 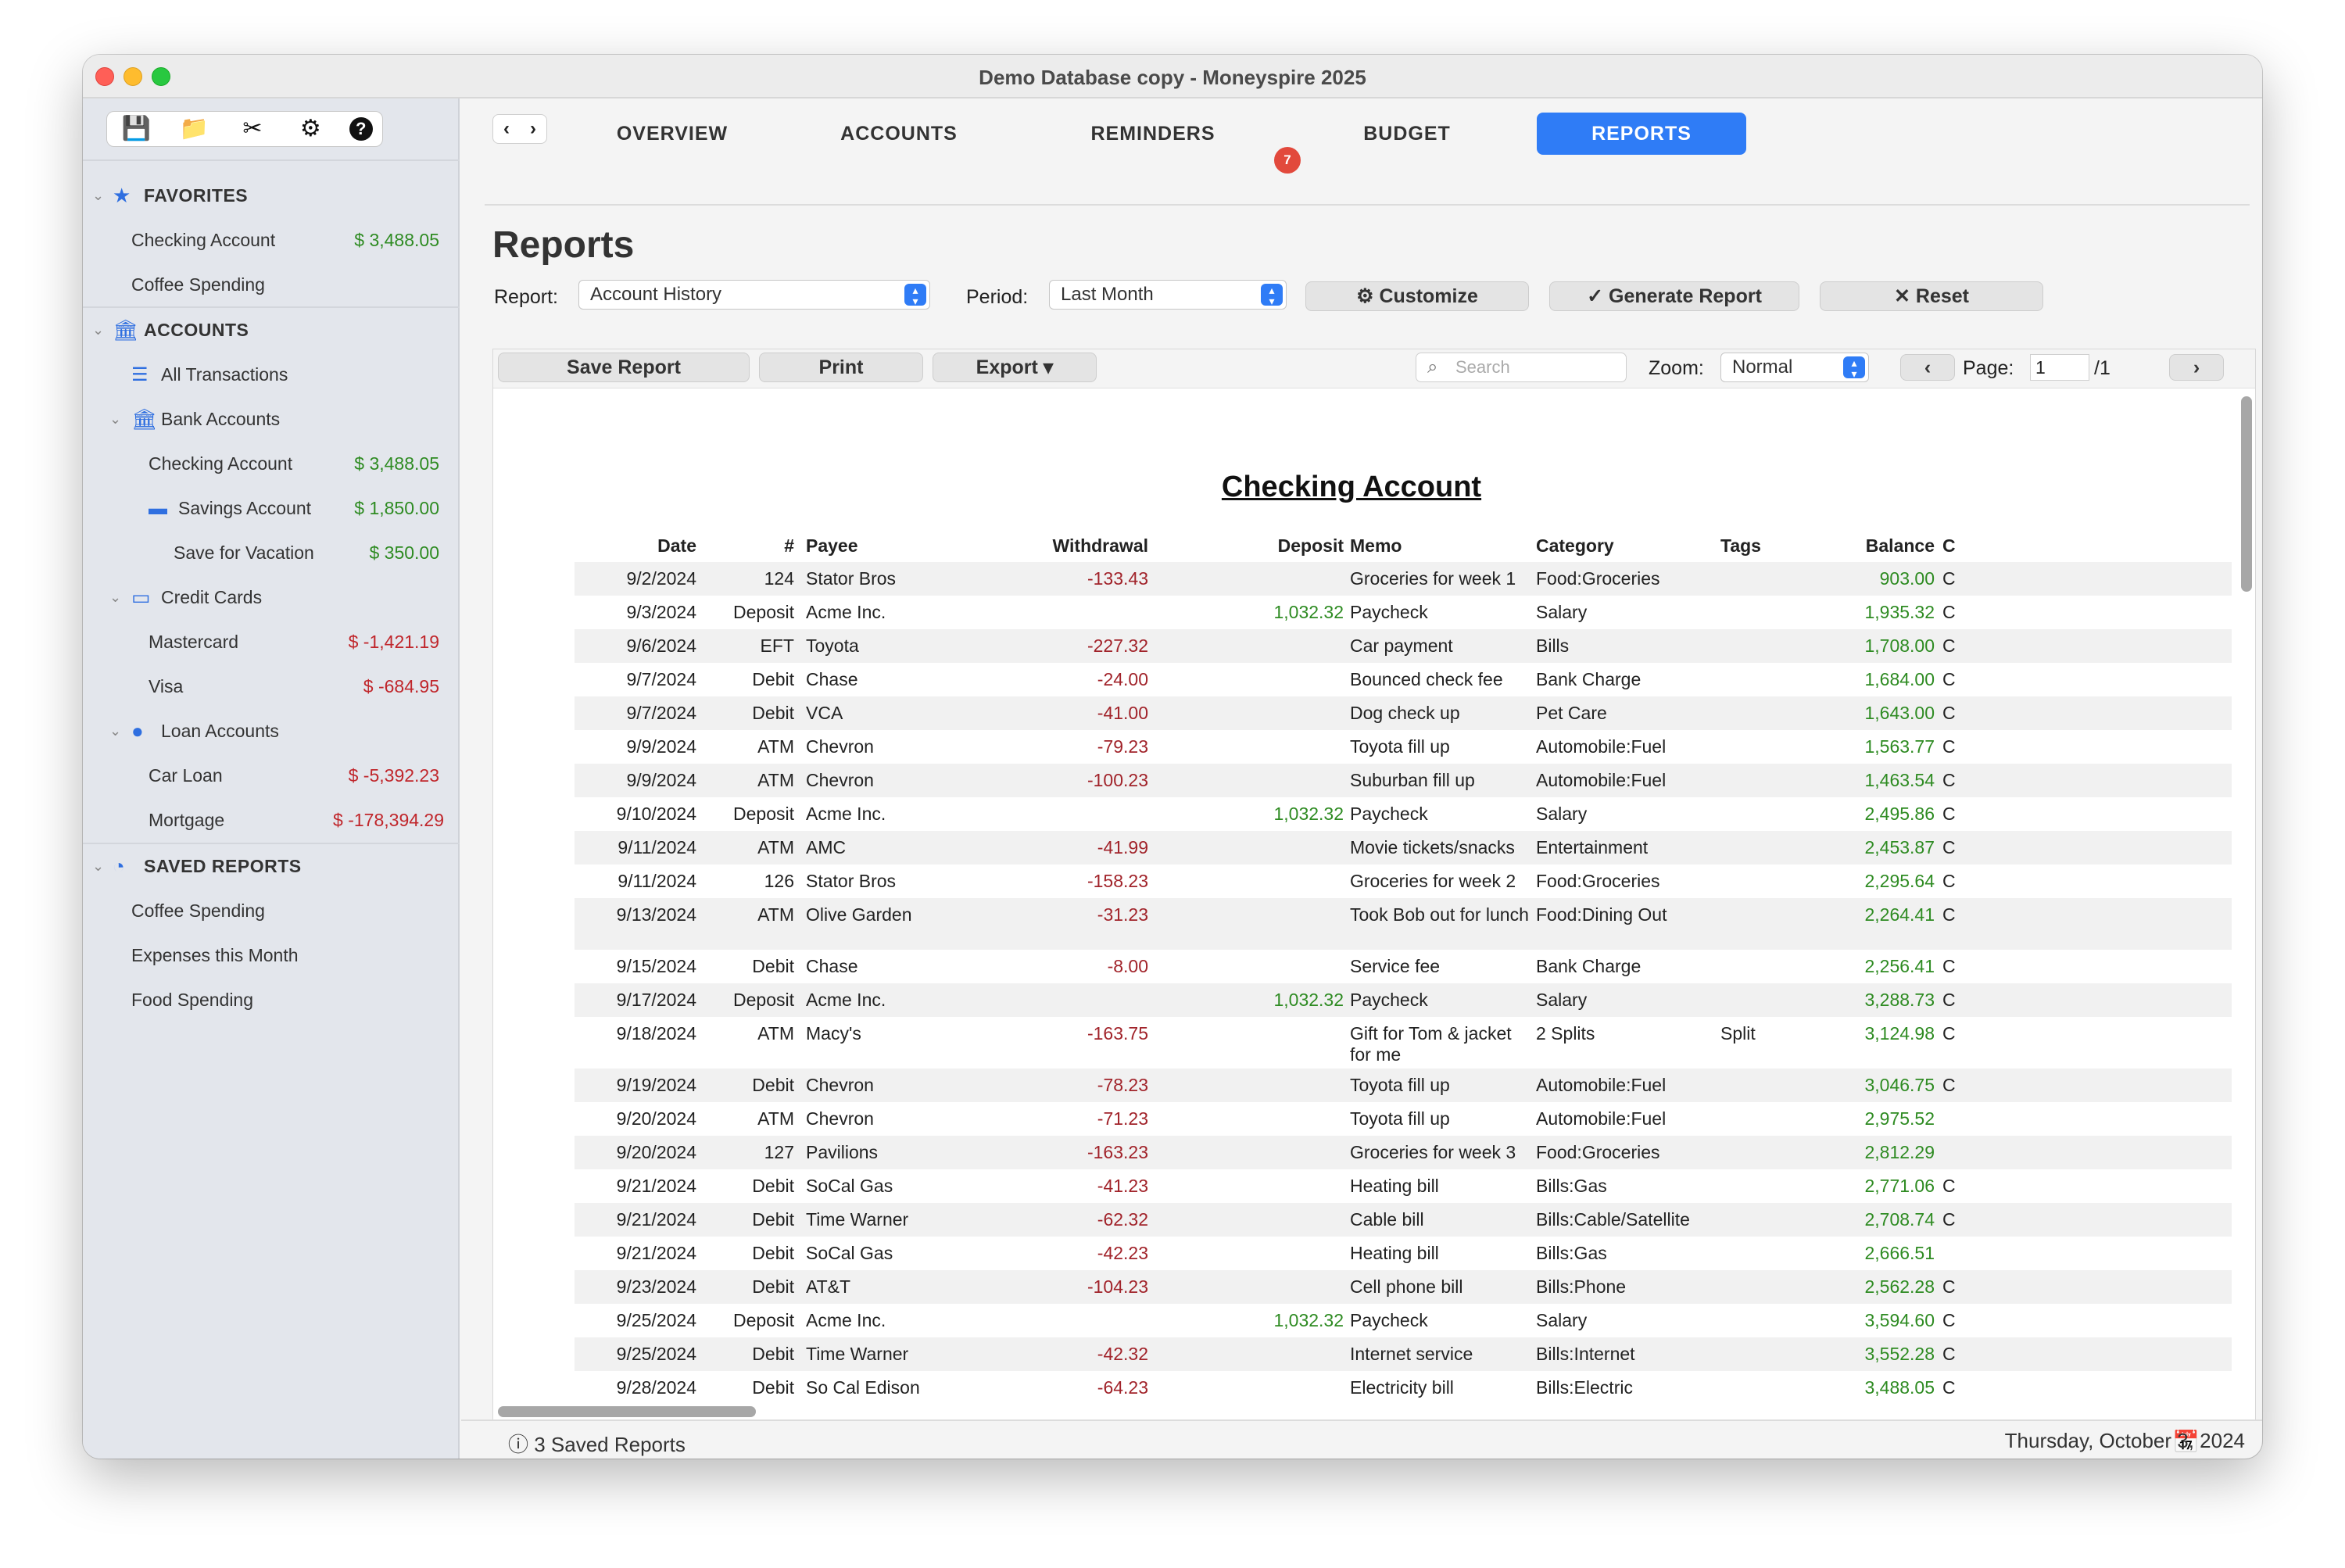 What do you see at coordinates (1641, 134) in the screenshot?
I see `tab-reports: REPORTS` at bounding box center [1641, 134].